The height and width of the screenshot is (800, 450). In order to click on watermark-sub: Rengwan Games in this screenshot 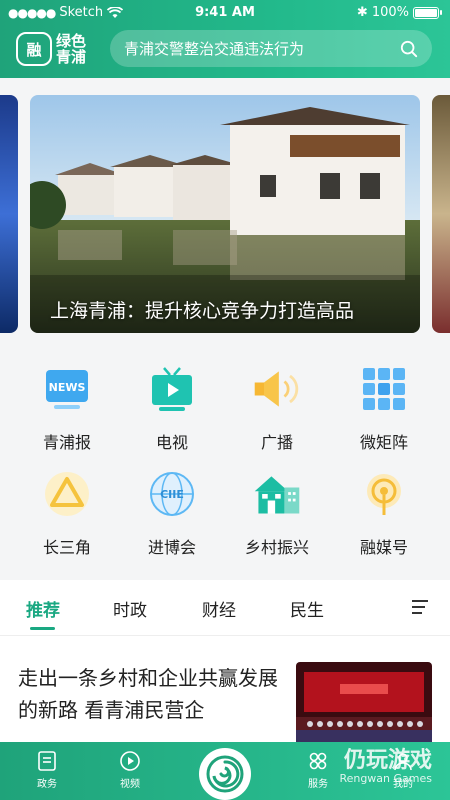, I will do `click(385, 778)`.